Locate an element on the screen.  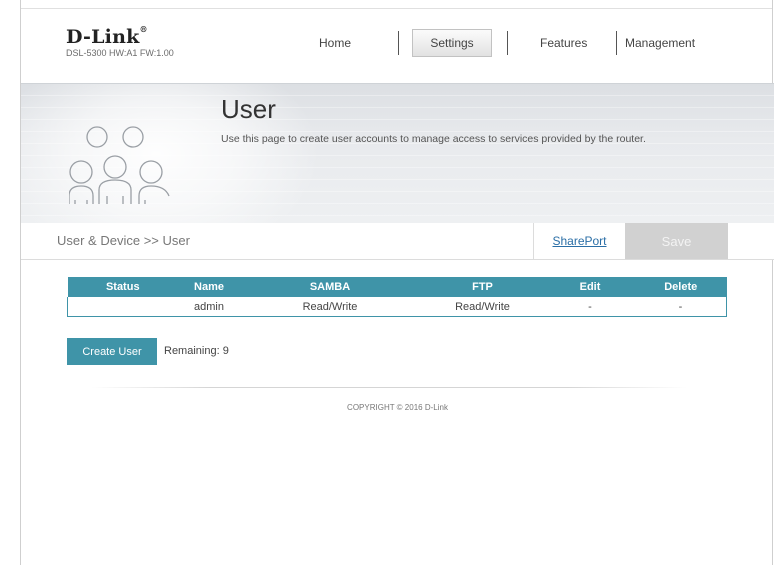
copyright-text: COPYRIGHT © 2016 D-Link is located at coordinates (397, 407).